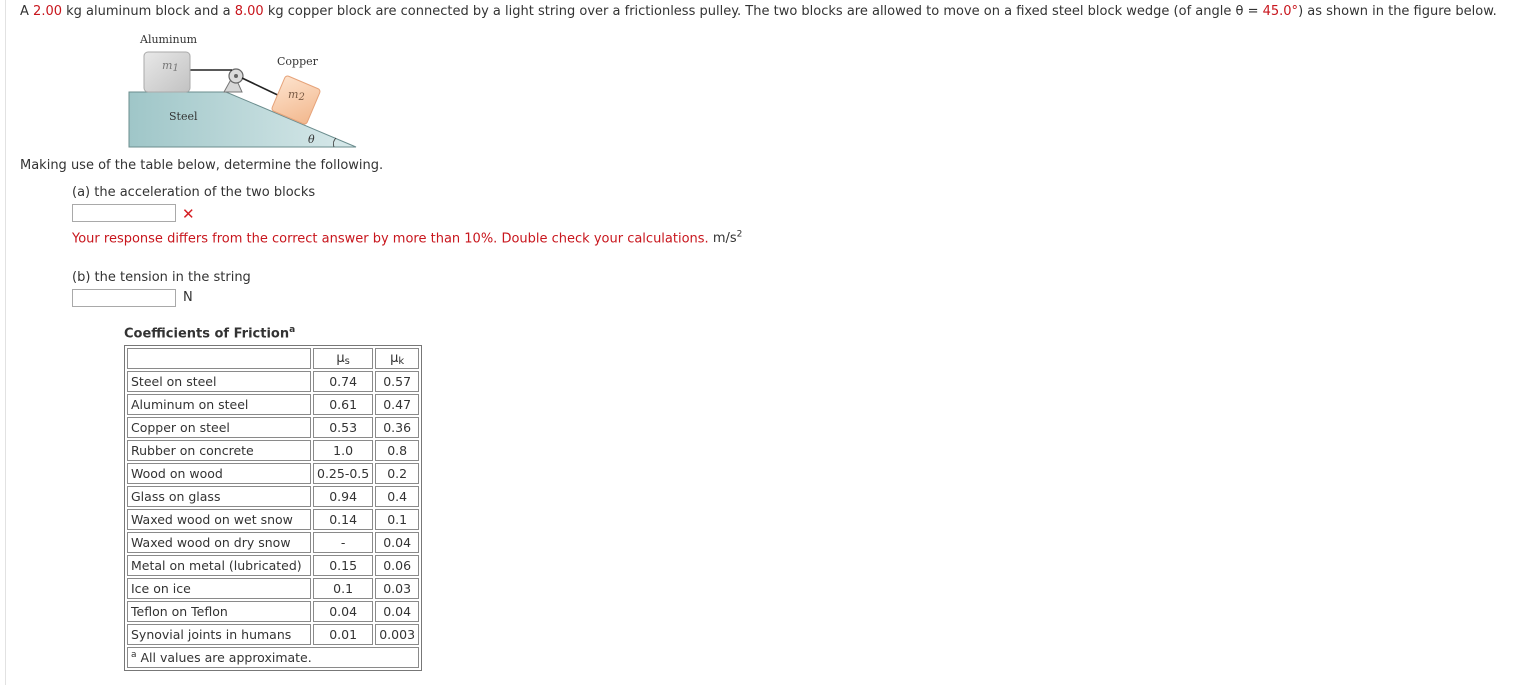 The width and height of the screenshot is (1526, 685). What do you see at coordinates (219, 381) in the screenshot?
I see `material-cell: Steel on steel` at bounding box center [219, 381].